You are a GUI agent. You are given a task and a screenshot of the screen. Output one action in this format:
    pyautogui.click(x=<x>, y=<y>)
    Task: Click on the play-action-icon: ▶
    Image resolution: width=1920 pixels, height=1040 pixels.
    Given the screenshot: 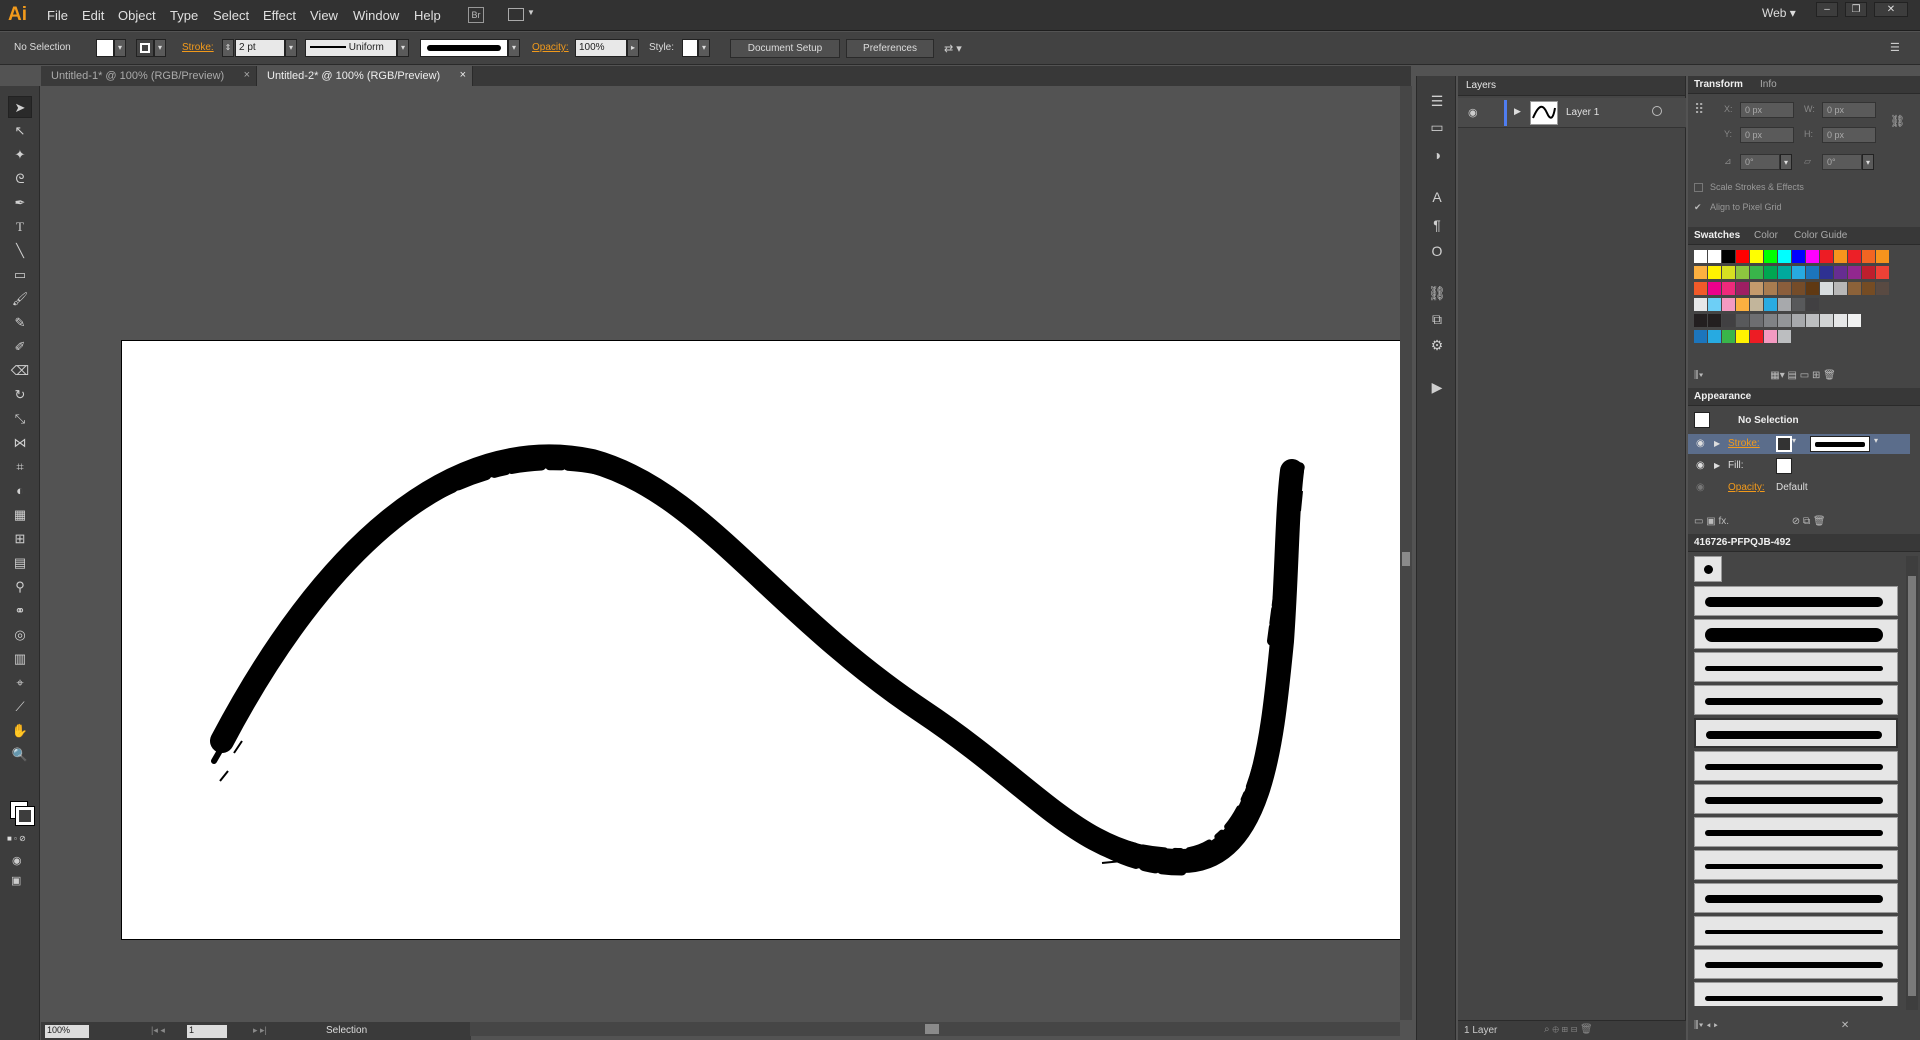 What is the action you would take?
    pyautogui.click(x=1437, y=387)
    